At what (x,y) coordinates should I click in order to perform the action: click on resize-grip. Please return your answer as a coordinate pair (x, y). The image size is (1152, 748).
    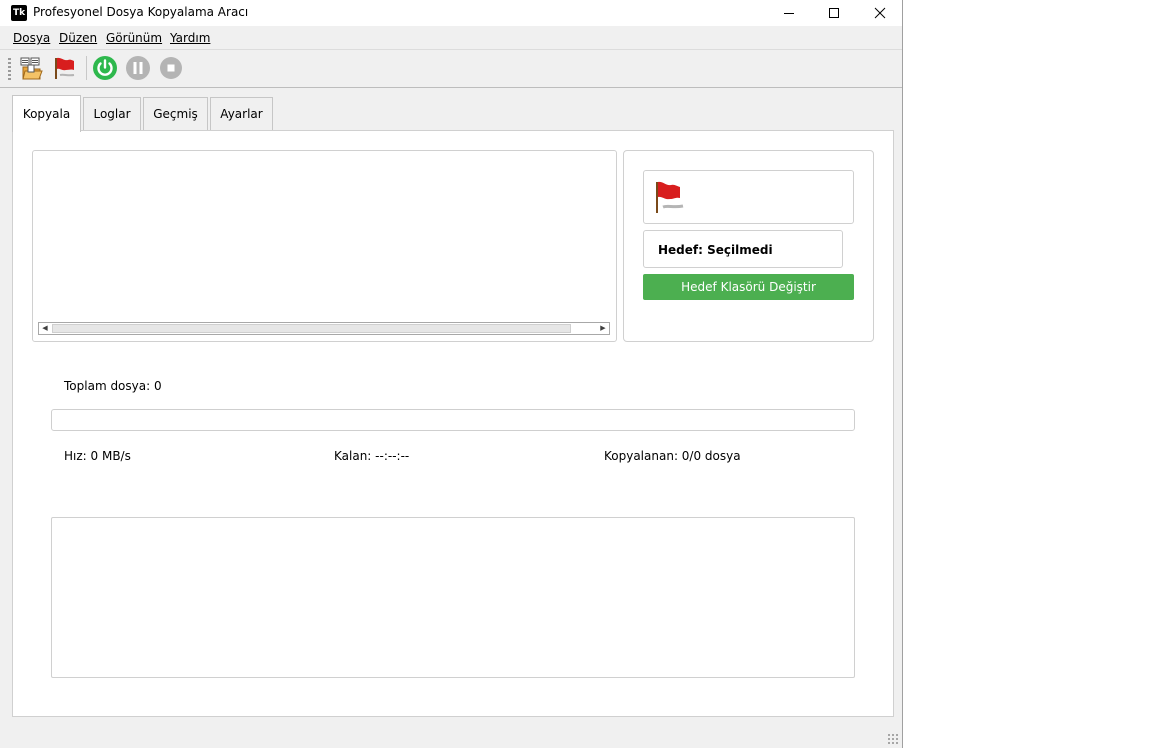
    Looking at the image, I should click on (893, 739).